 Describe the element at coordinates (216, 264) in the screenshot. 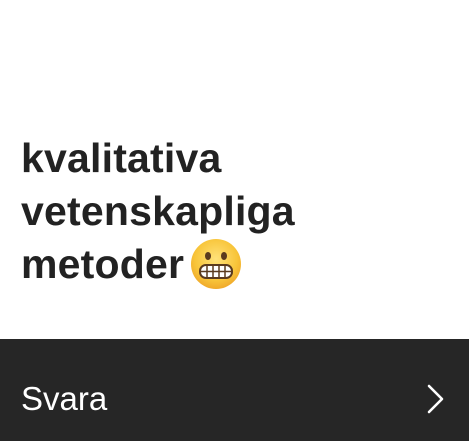

I see `grimacing-face-emoji-icon` at that location.